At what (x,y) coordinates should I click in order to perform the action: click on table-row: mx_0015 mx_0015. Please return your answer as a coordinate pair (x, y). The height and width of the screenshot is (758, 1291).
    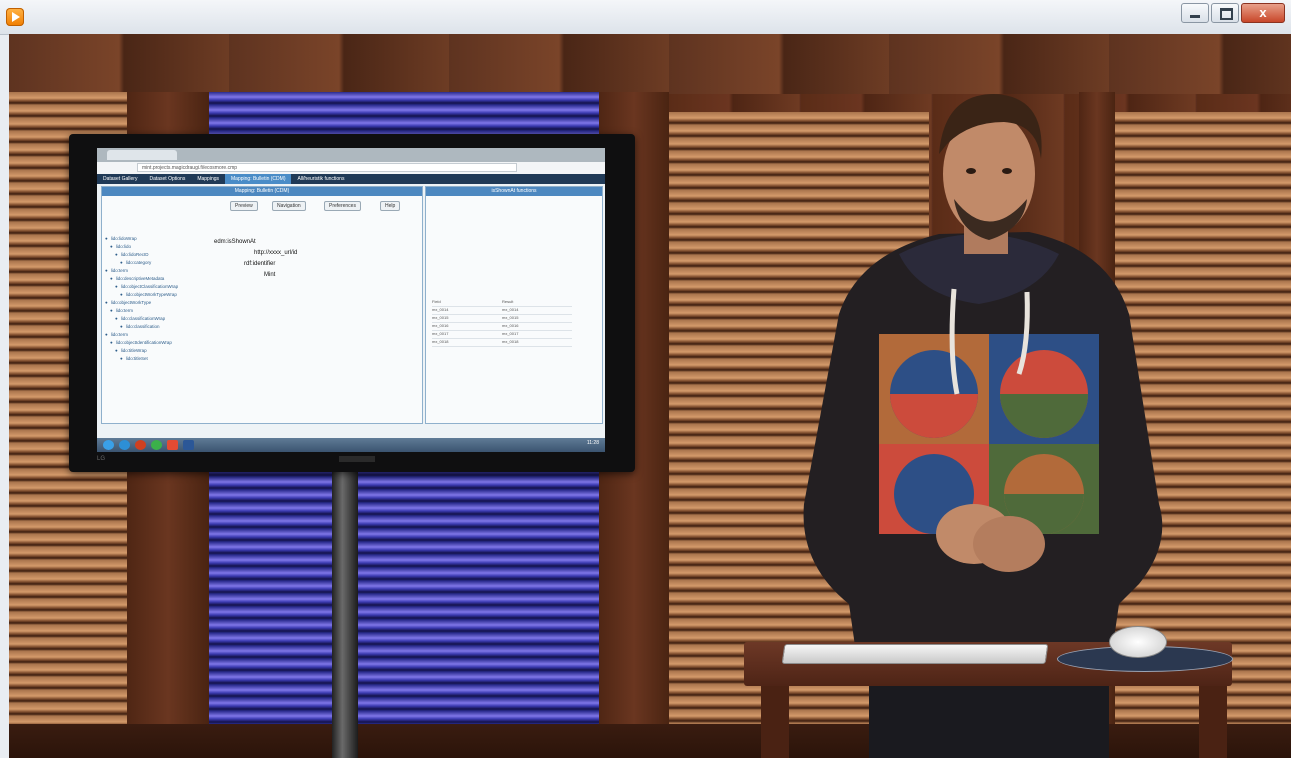
    Looking at the image, I should click on (502, 319).